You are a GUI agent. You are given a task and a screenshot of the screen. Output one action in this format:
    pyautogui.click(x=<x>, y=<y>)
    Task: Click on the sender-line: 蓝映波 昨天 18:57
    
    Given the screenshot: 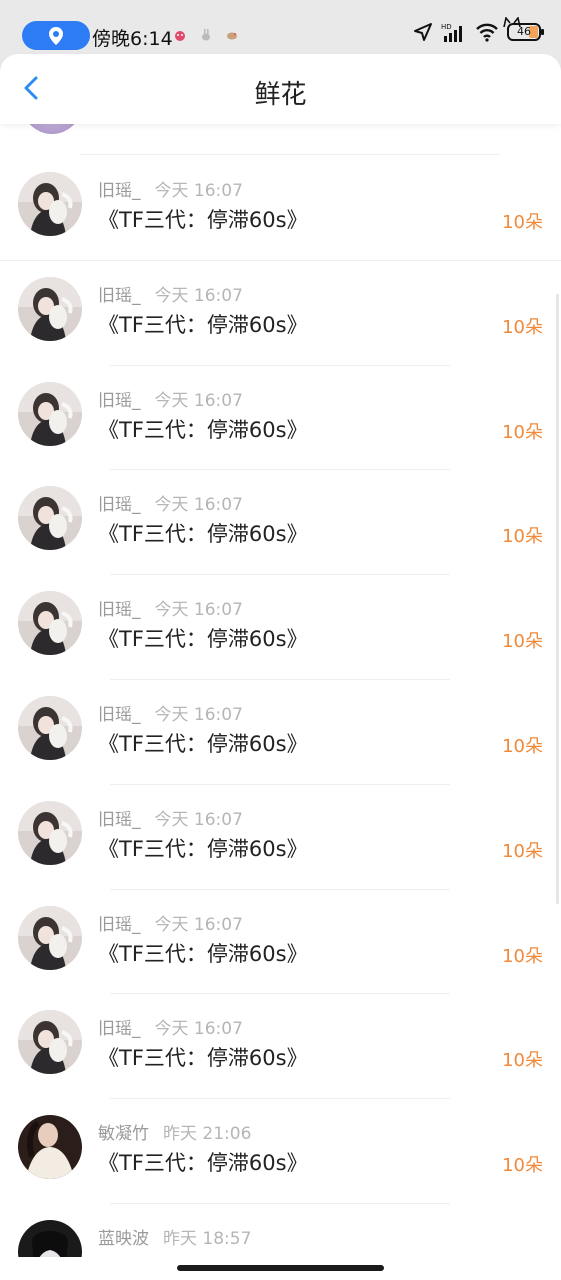 What is the action you would take?
    pyautogui.click(x=174, y=1236)
    